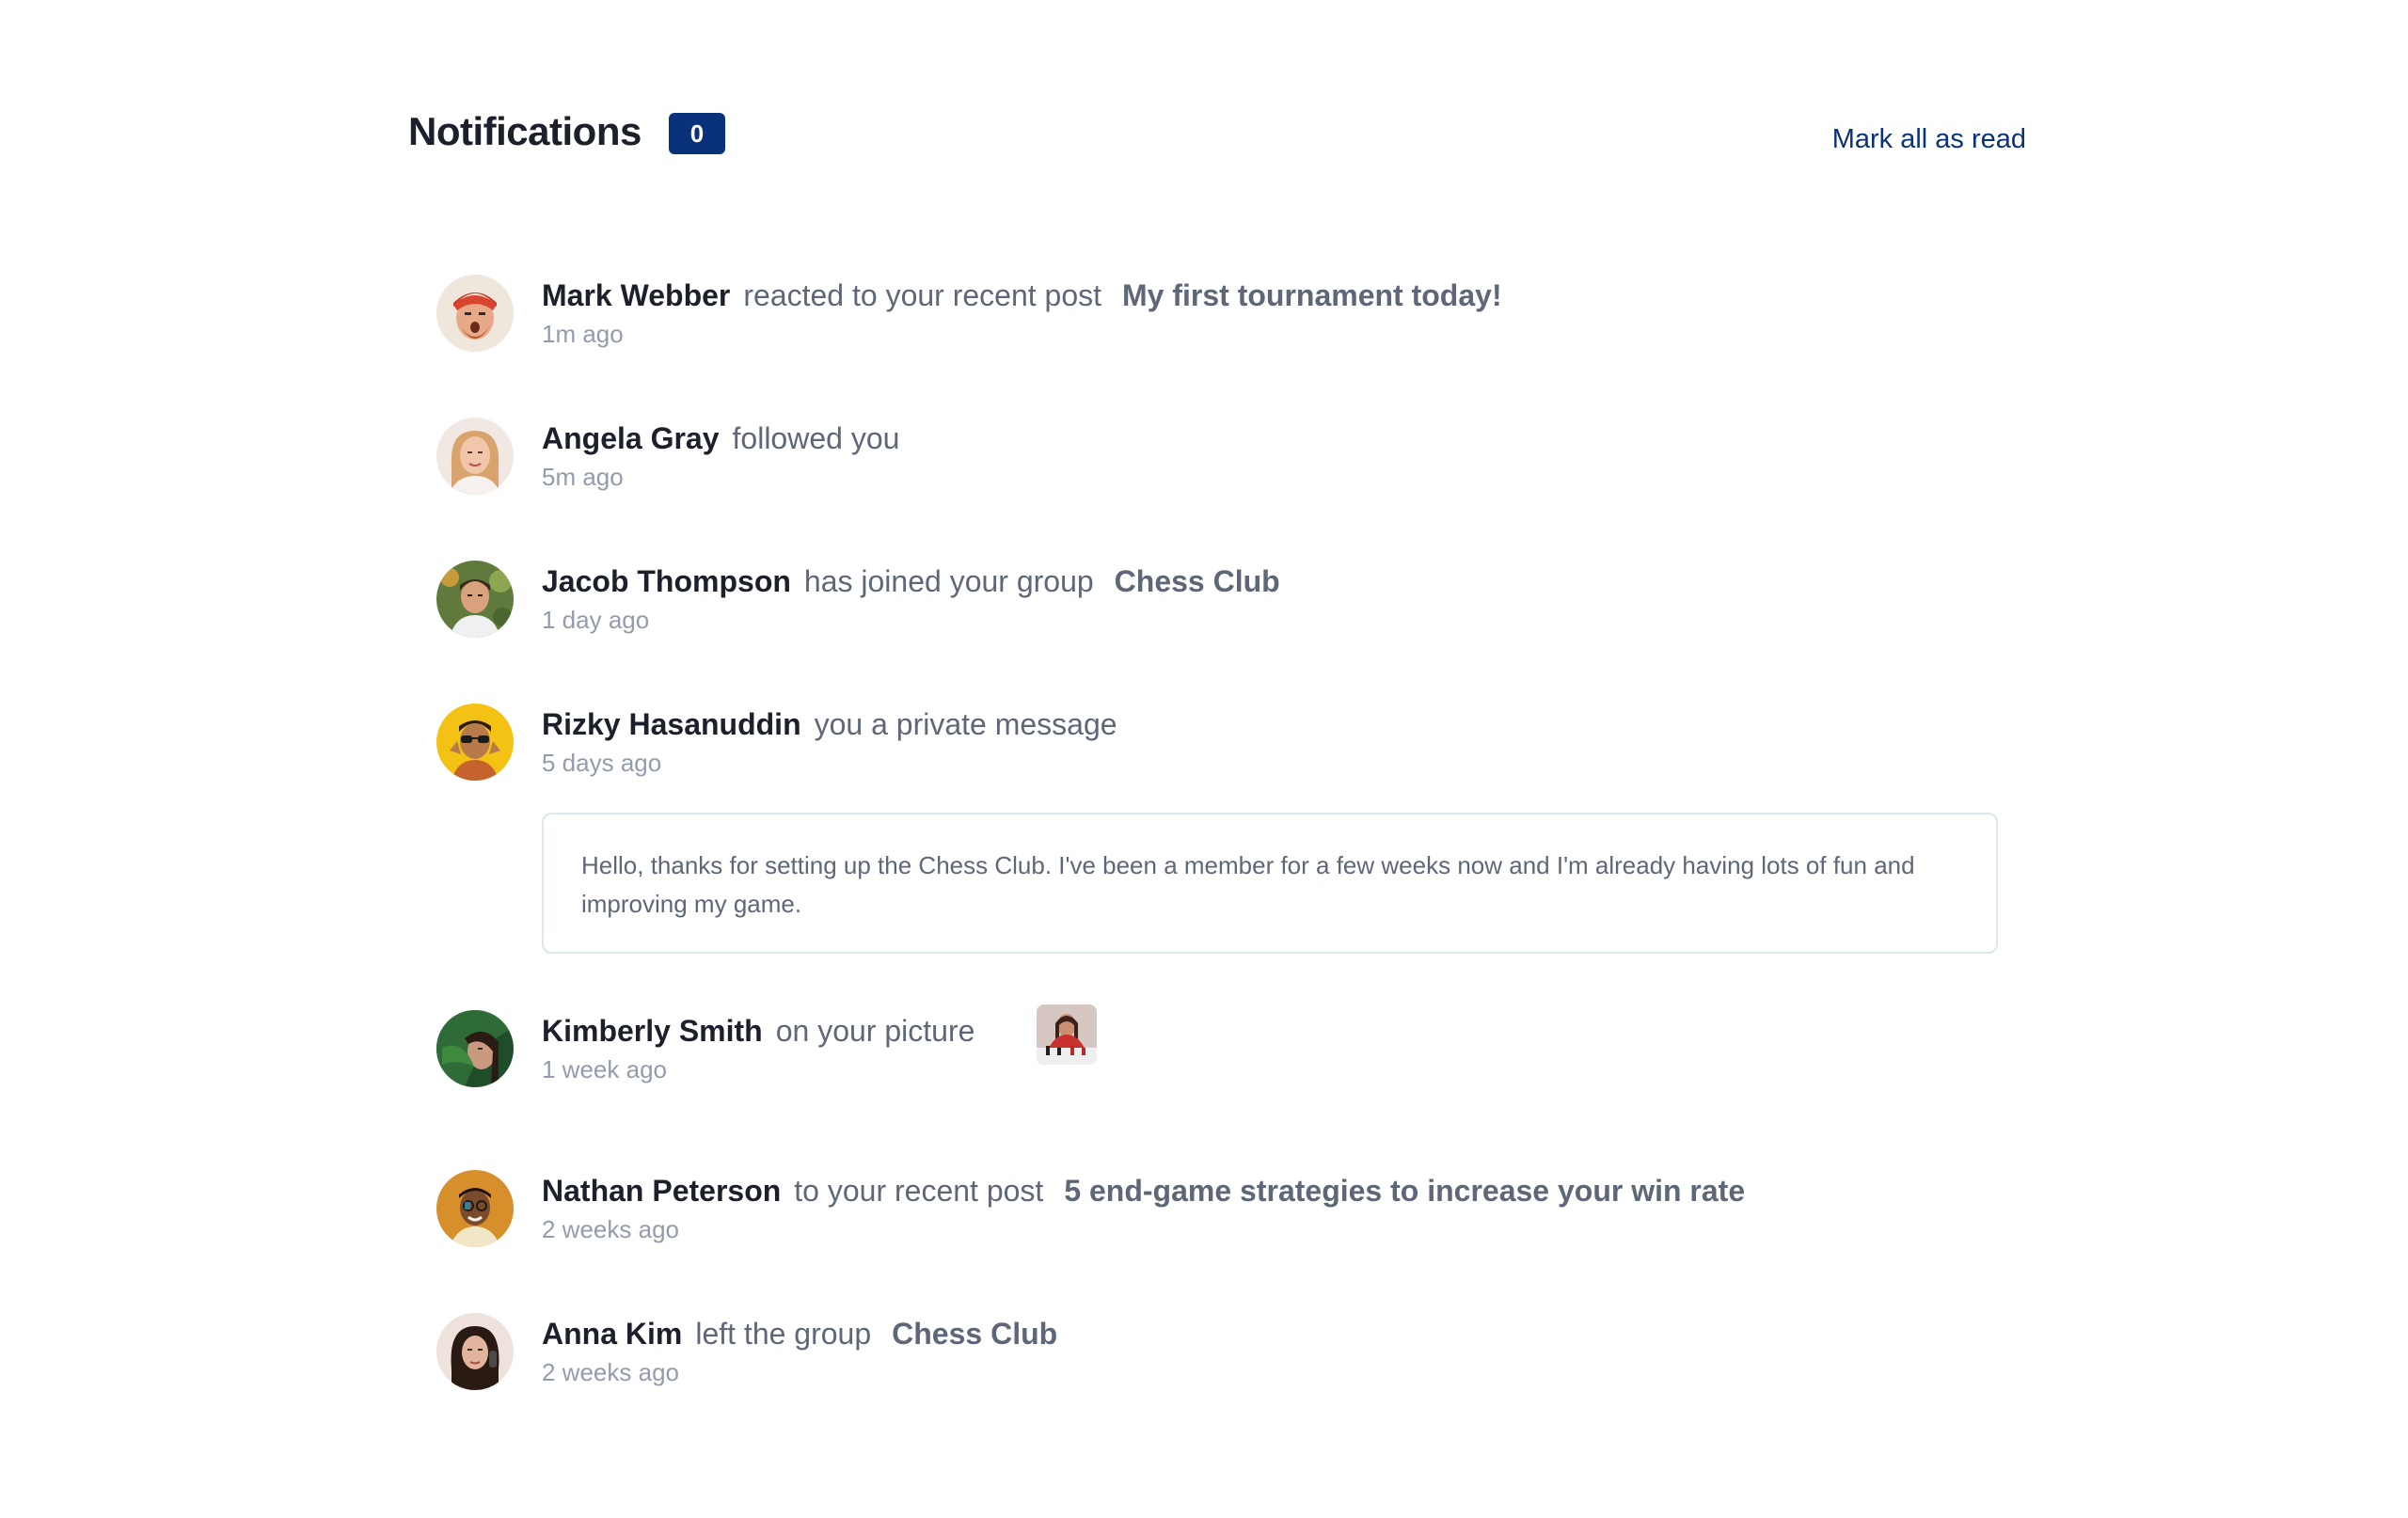 The height and width of the screenshot is (1518, 2408). Describe the element at coordinates (783, 1334) in the screenshot. I see `notification-action: left the group` at that location.